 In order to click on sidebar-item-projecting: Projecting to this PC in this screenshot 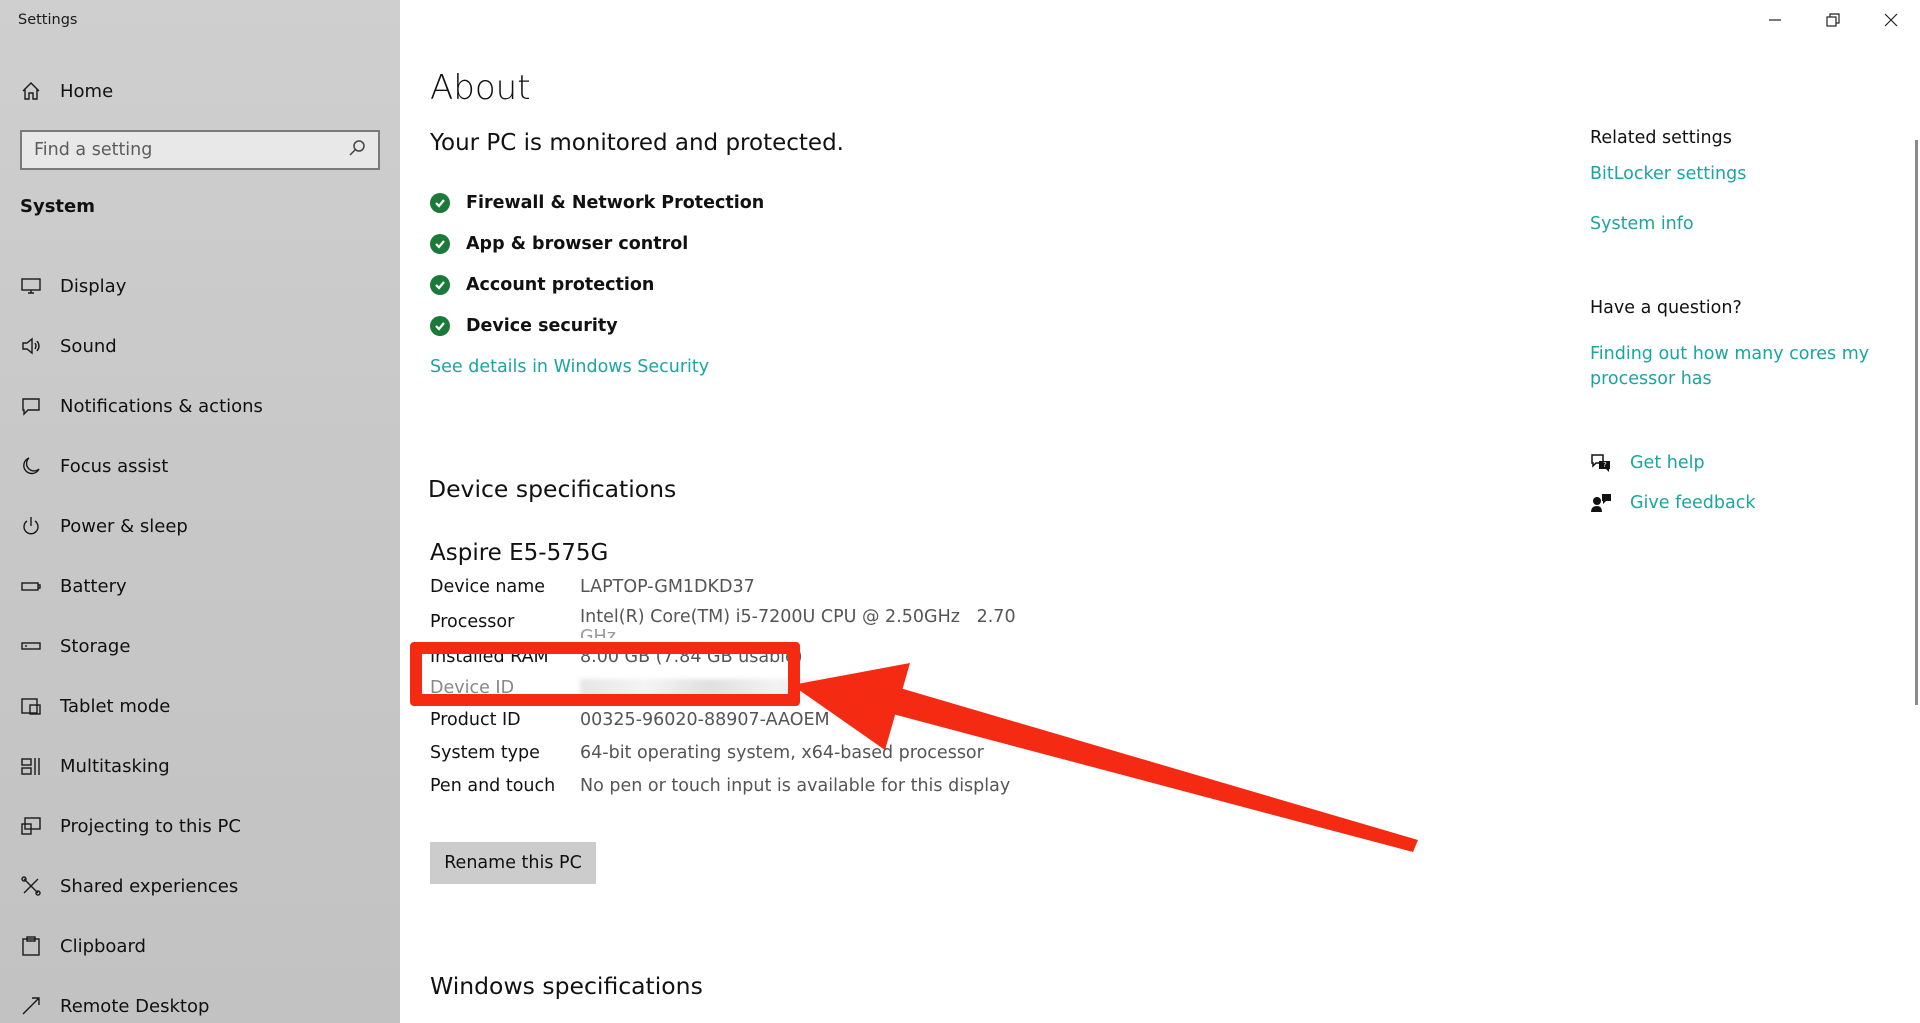, I will do `click(200, 826)`.